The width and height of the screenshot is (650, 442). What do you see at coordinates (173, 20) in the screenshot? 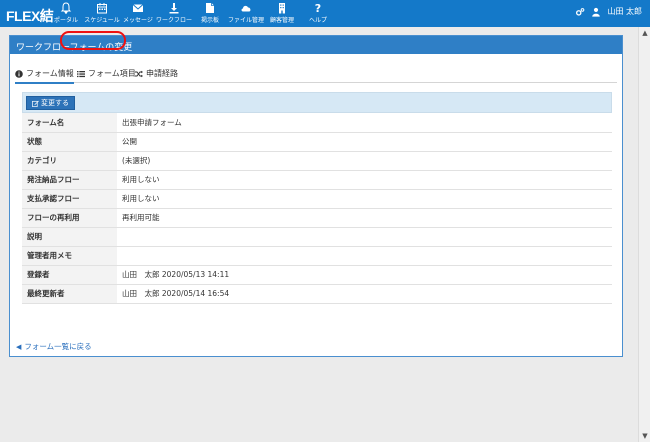
I see `nav-label-workflow: ワークフロー` at bounding box center [173, 20].